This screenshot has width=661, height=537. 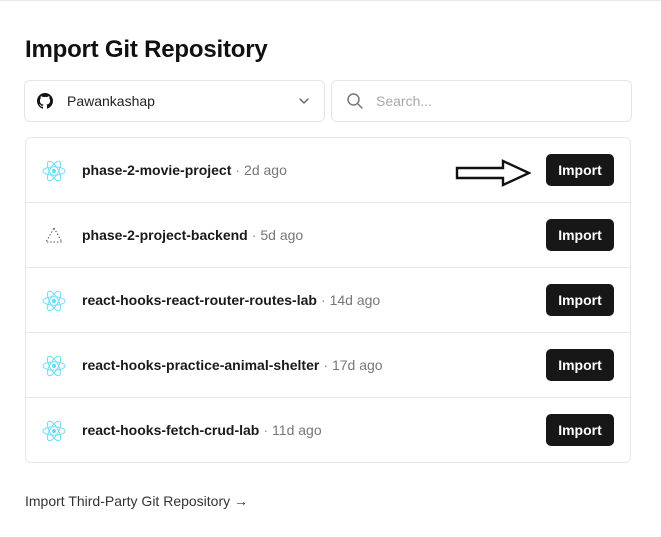 I want to click on account-name: Pawankashap, so click(x=111, y=101).